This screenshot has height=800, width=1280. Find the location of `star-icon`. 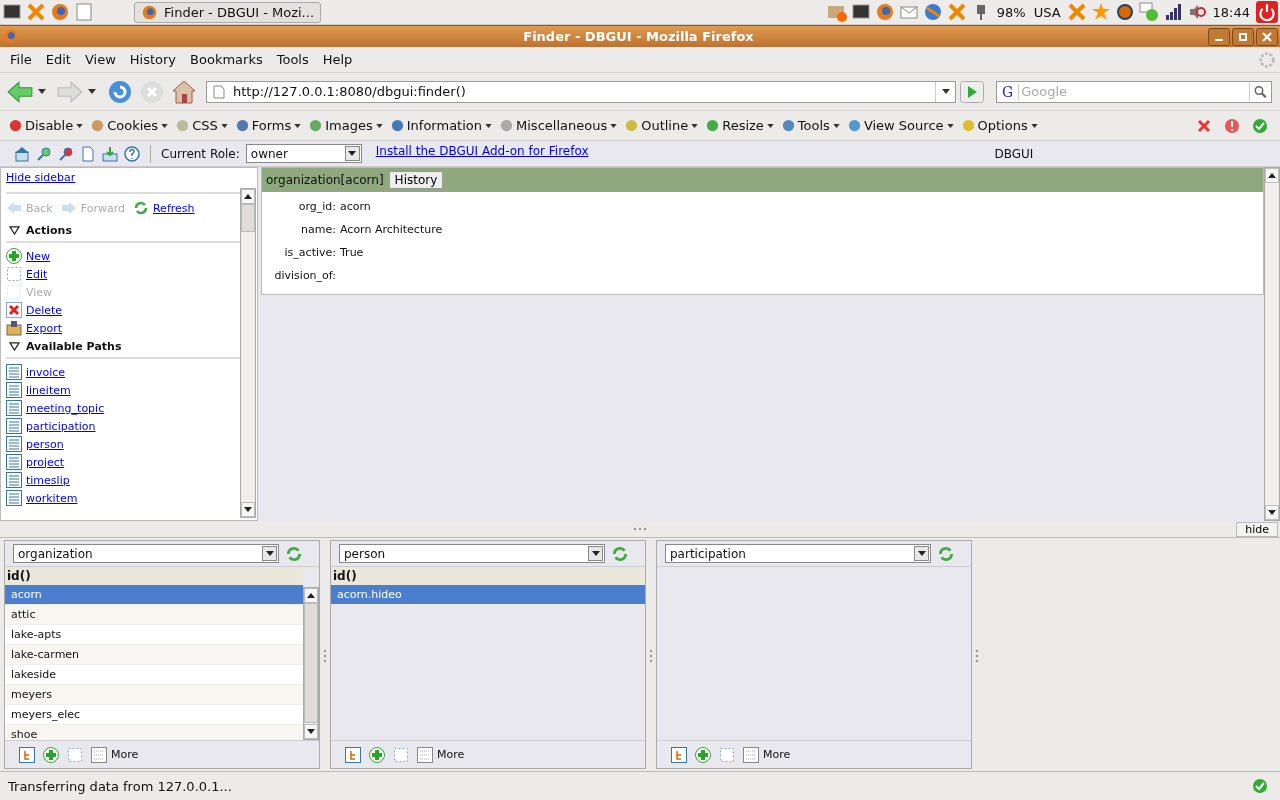

star-icon is located at coordinates (1100, 12).